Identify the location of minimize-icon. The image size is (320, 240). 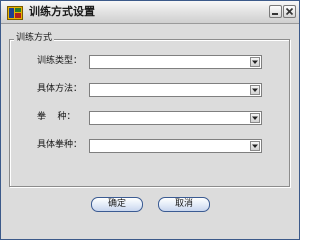
(275, 14).